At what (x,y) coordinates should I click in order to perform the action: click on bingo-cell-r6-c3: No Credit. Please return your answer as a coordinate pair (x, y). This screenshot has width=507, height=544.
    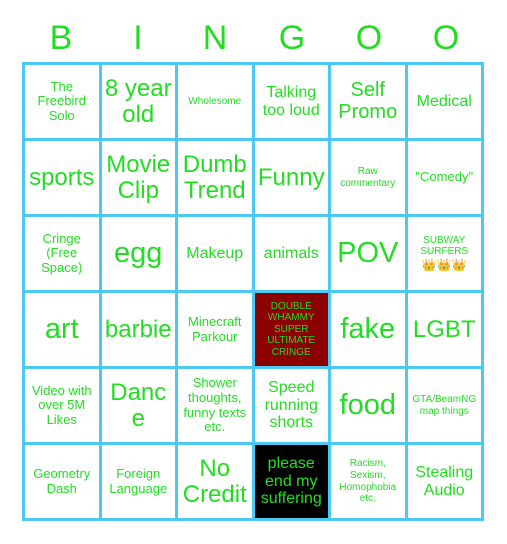
    Looking at the image, I should click on (216, 483).